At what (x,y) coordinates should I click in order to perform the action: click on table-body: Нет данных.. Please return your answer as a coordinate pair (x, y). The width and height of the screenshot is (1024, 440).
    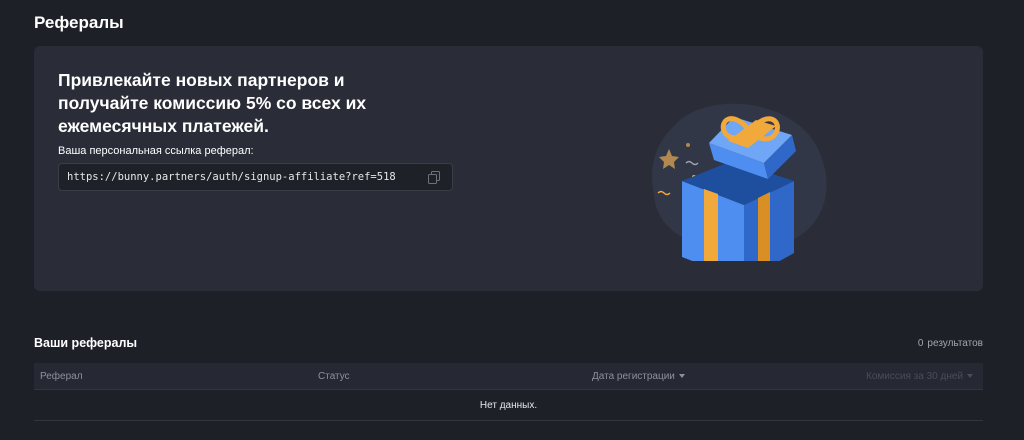
    Looking at the image, I should click on (508, 405).